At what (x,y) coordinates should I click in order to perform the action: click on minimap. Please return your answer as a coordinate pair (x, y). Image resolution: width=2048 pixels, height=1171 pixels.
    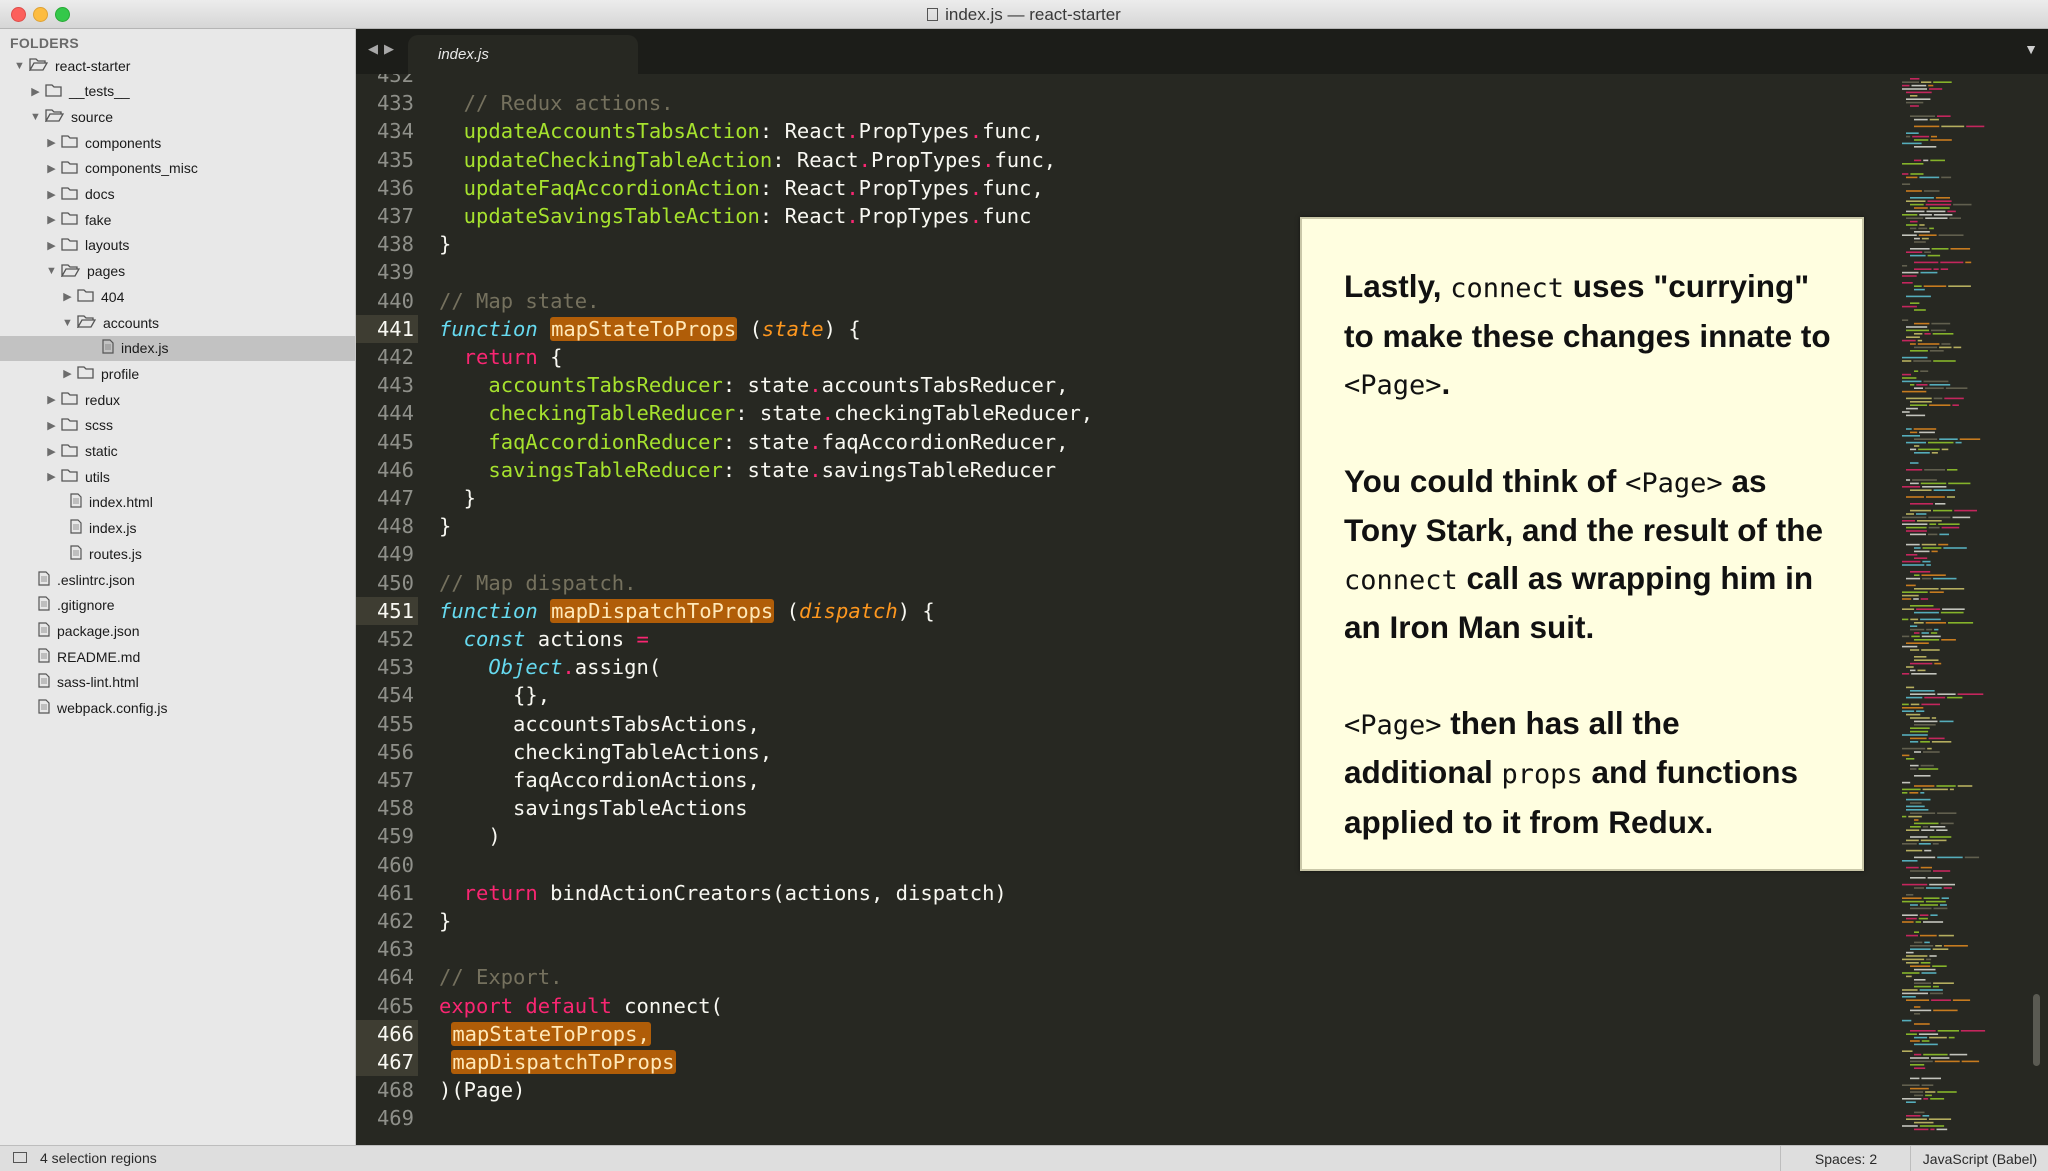
    Looking at the image, I should click on (1972, 609).